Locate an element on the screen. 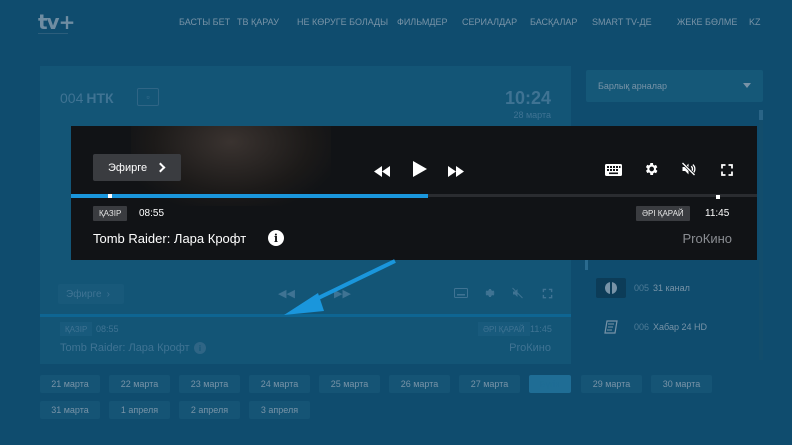  bg-program-title: Tomb Raider: Лара Крофт is located at coordinates (125, 348).